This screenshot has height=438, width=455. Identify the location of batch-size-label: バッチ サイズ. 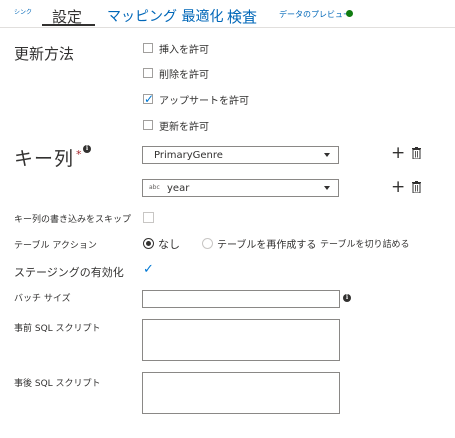
(42, 299).